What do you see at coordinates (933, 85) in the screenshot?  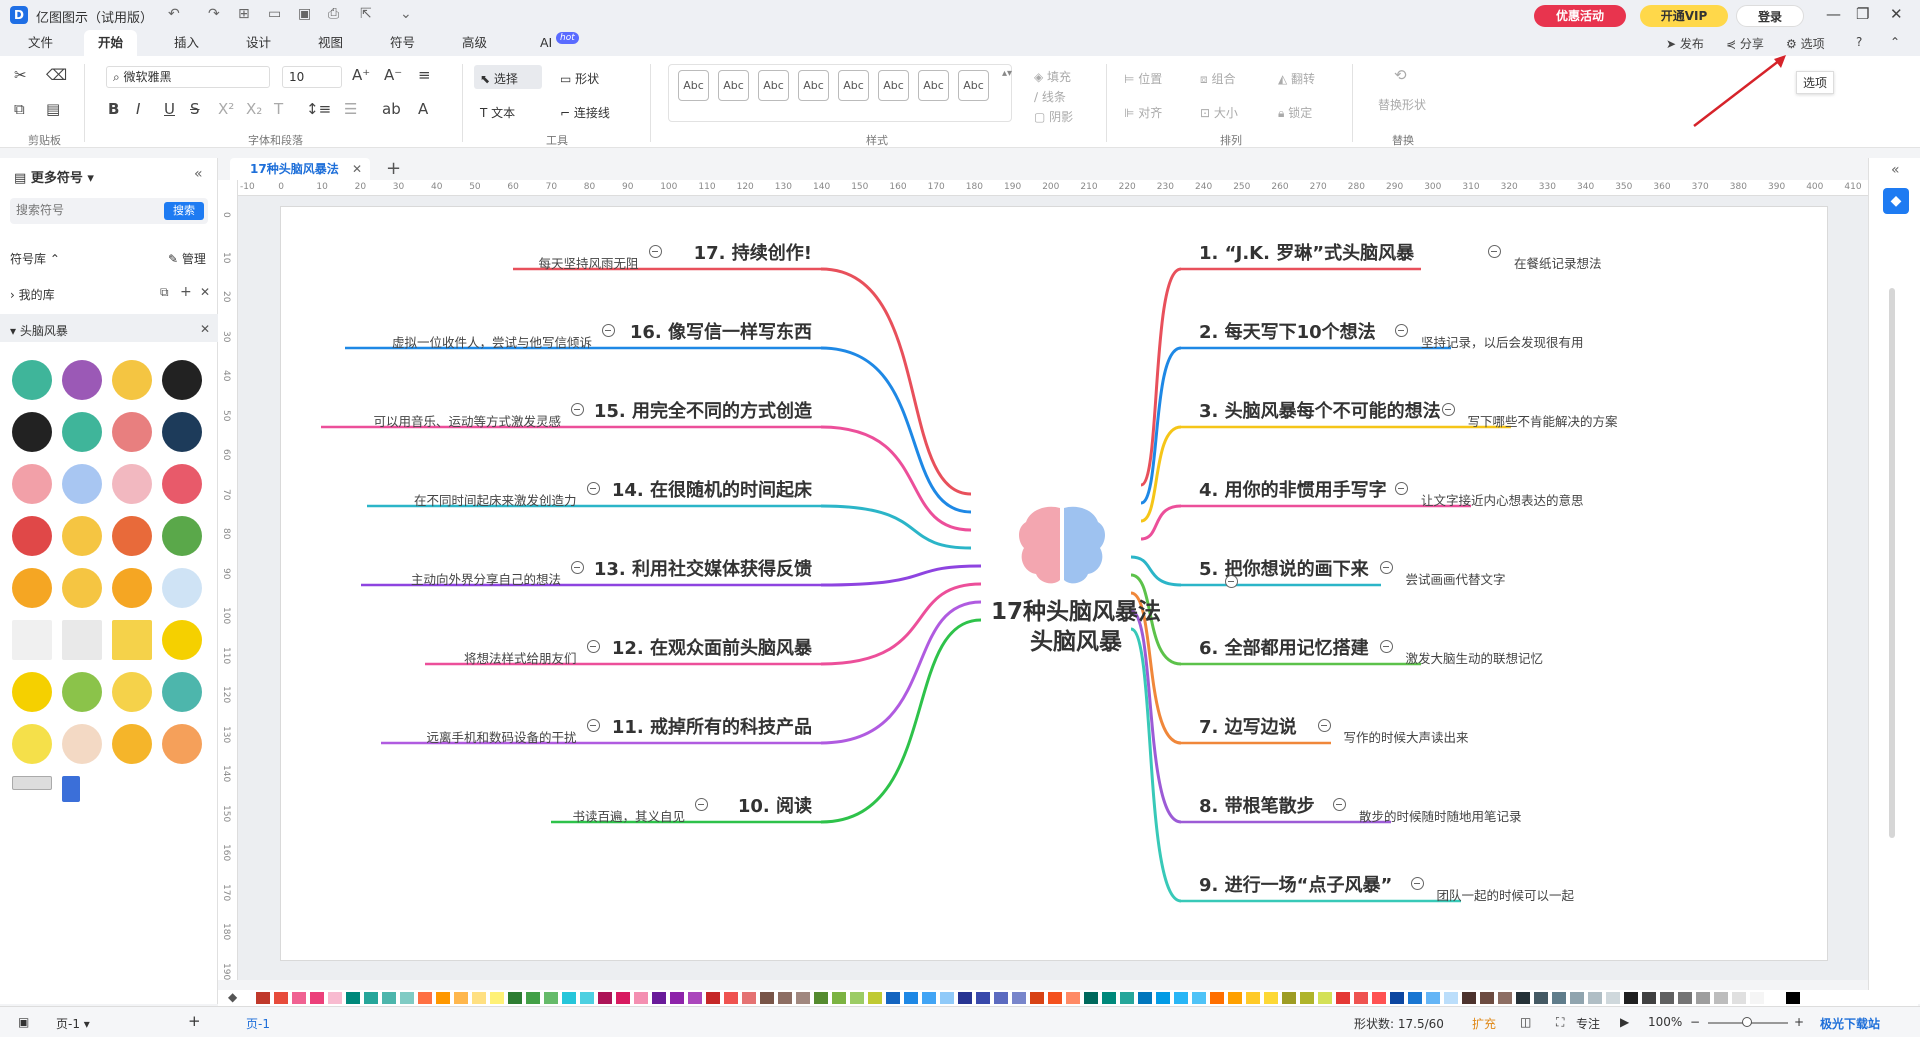 I see `style-preset-7: Abc` at bounding box center [933, 85].